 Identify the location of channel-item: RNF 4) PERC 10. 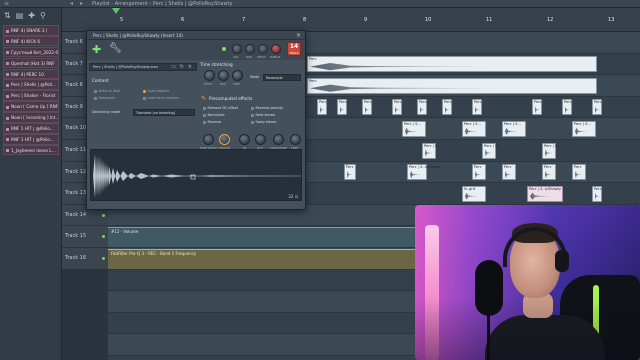
(31, 74).